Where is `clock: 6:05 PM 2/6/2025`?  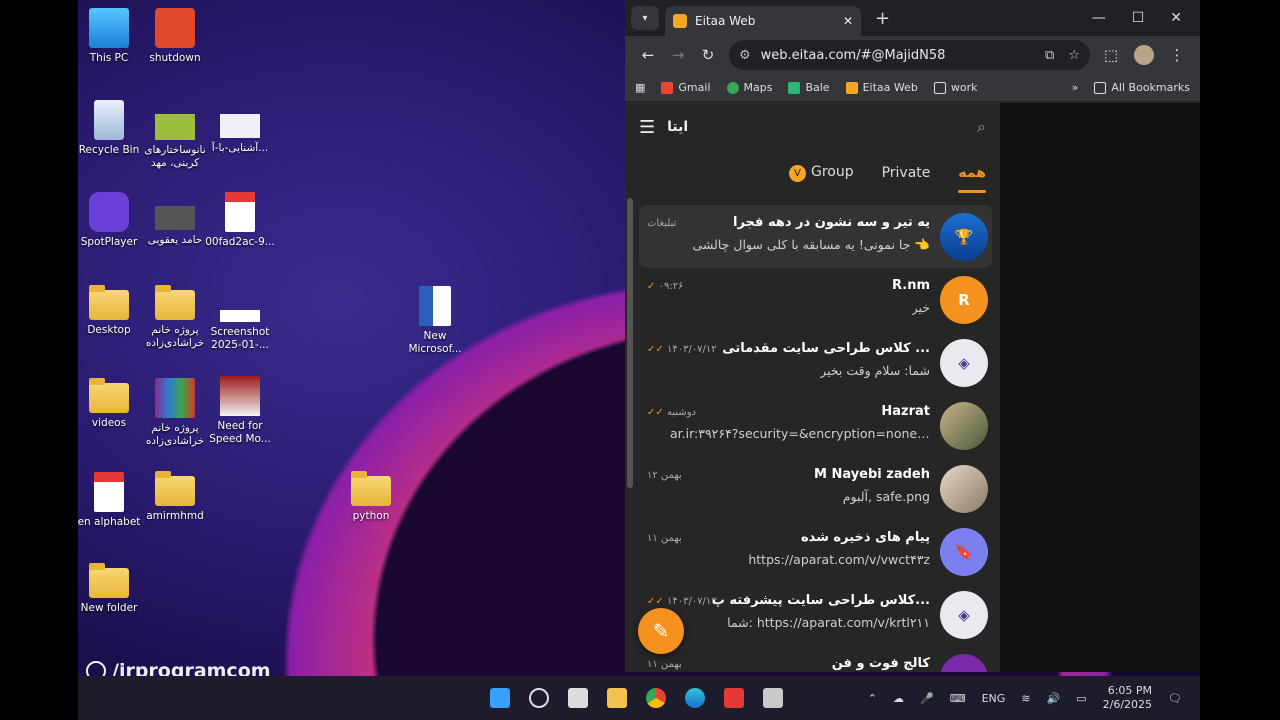 clock: 6:05 PM 2/6/2025 is located at coordinates (1127, 698).